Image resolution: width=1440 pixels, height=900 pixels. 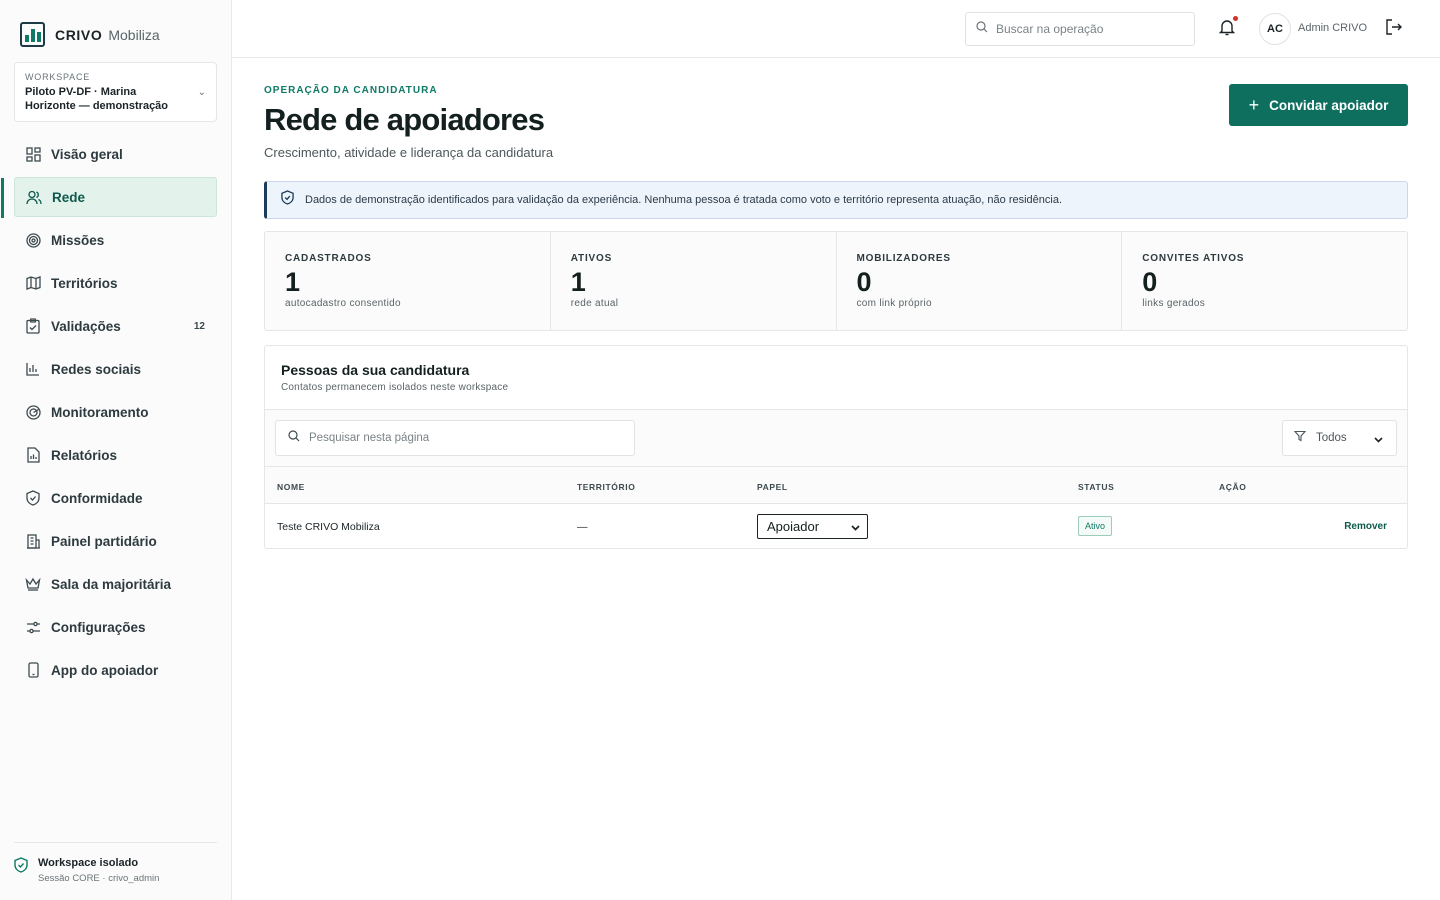 What do you see at coordinates (294, 438) in the screenshot?
I see `search-icon` at bounding box center [294, 438].